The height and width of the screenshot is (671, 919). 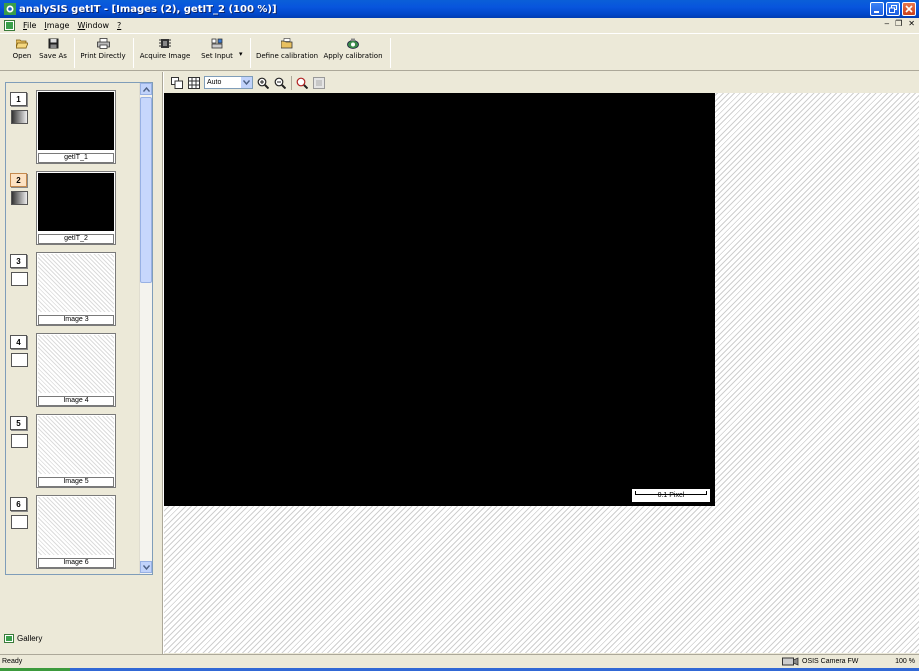 I want to click on thumbnail-label: Image 4, so click(x=76, y=401).